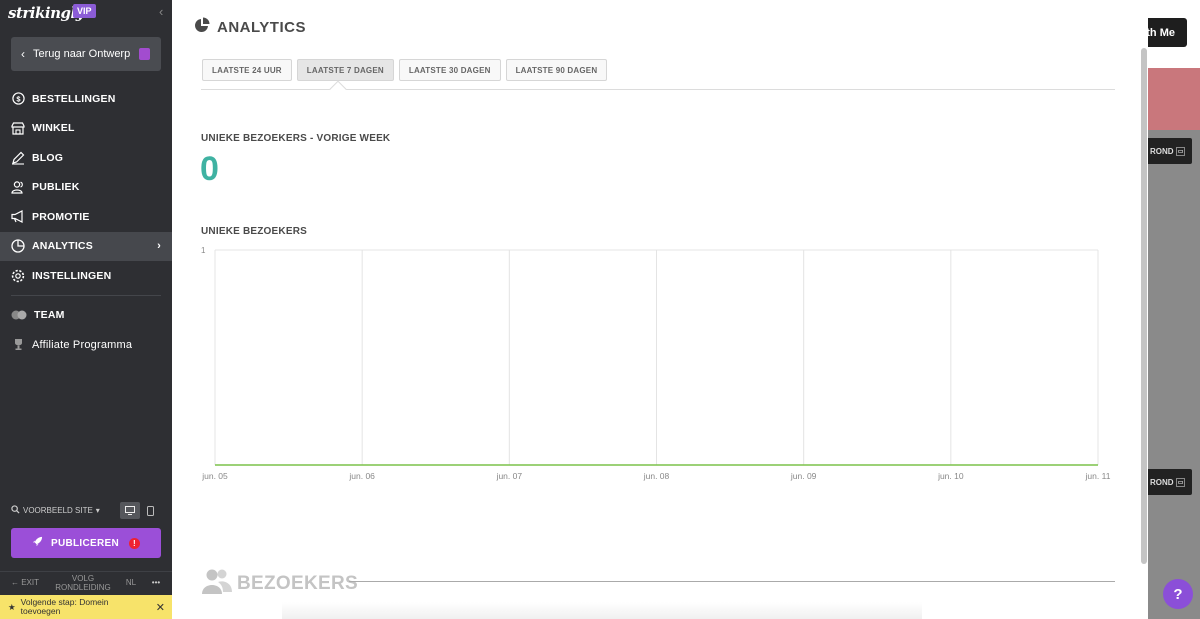 The width and height of the screenshot is (1200, 619). Describe the element at coordinates (803, 476) in the screenshot. I see `x-tick-label: jun. 09` at that location.